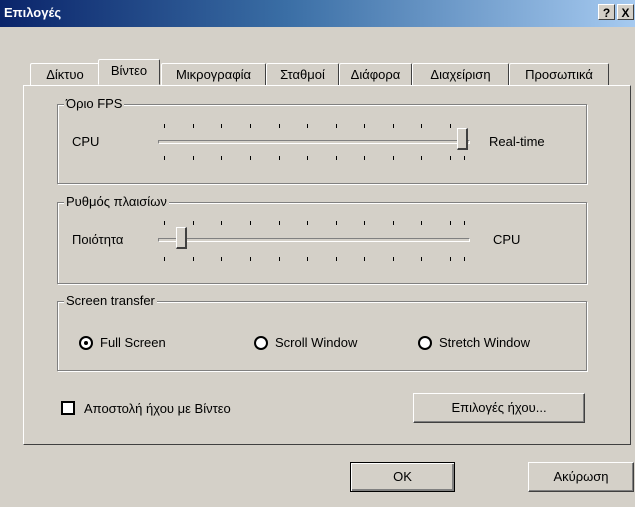 The height and width of the screenshot is (507, 635). What do you see at coordinates (460, 74) in the screenshot?
I see `tab-management: Διαχείριση` at bounding box center [460, 74].